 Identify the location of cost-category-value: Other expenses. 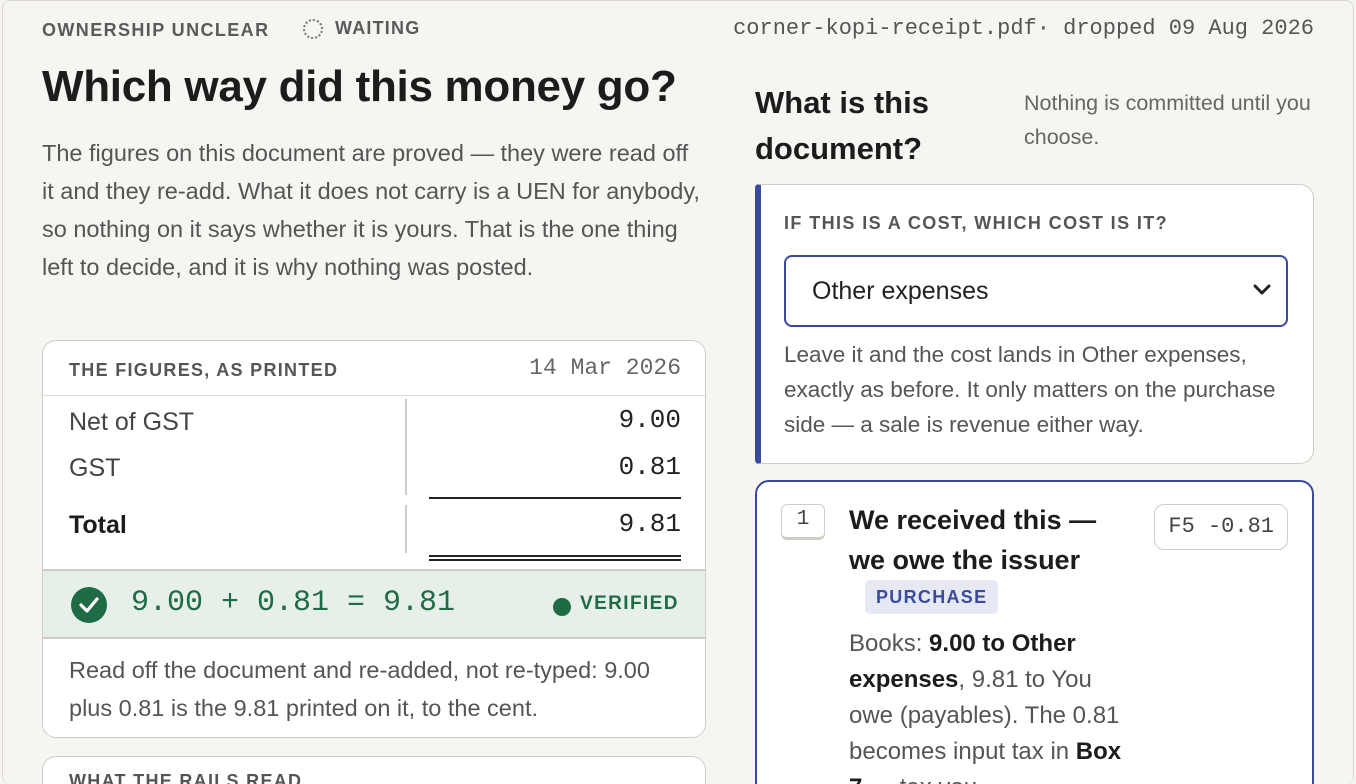
(900, 291).